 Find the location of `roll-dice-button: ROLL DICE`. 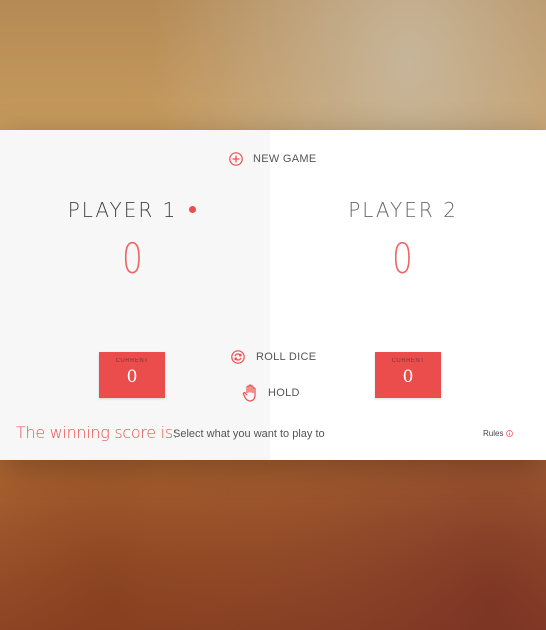

roll-dice-button: ROLL DICE is located at coordinates (273, 357).